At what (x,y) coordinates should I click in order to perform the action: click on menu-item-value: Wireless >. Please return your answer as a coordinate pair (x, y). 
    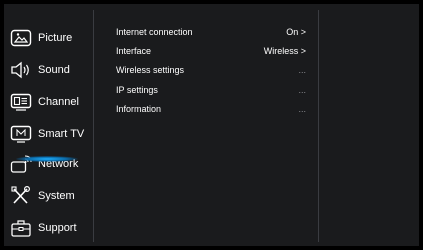
    Looking at the image, I should click on (284, 51).